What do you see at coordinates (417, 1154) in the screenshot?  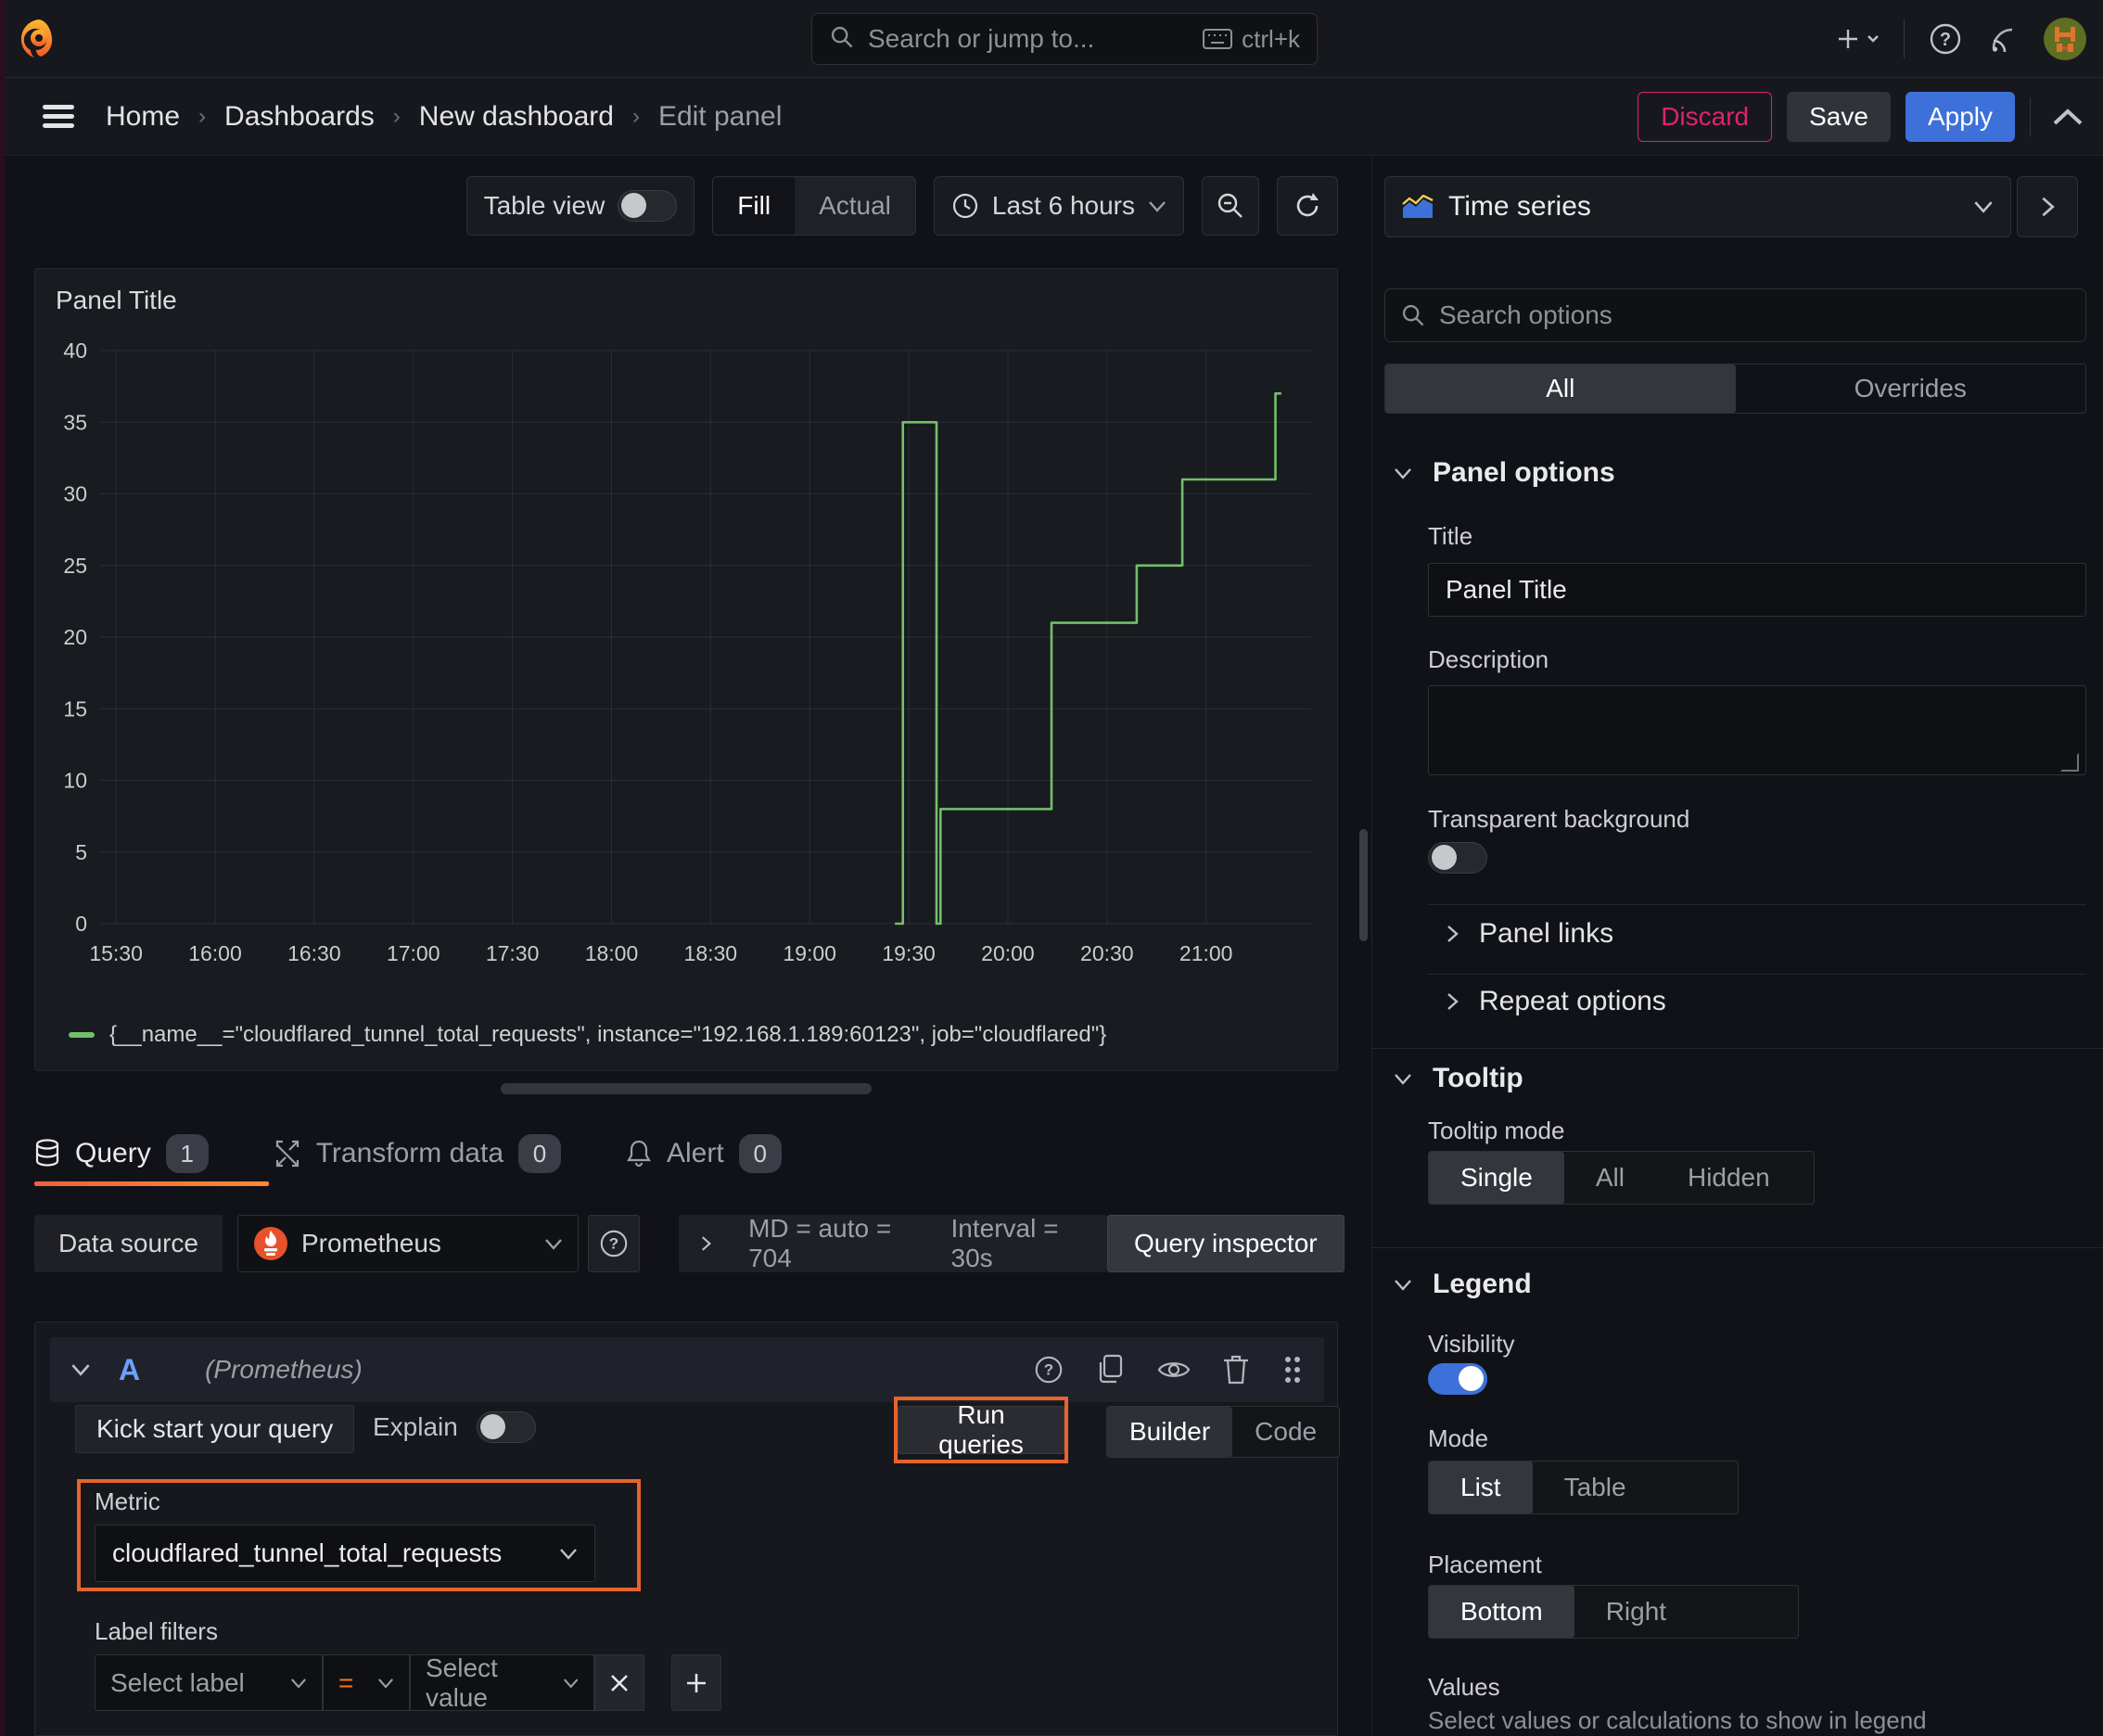 I see `tab-transform-data: Transform data 0` at bounding box center [417, 1154].